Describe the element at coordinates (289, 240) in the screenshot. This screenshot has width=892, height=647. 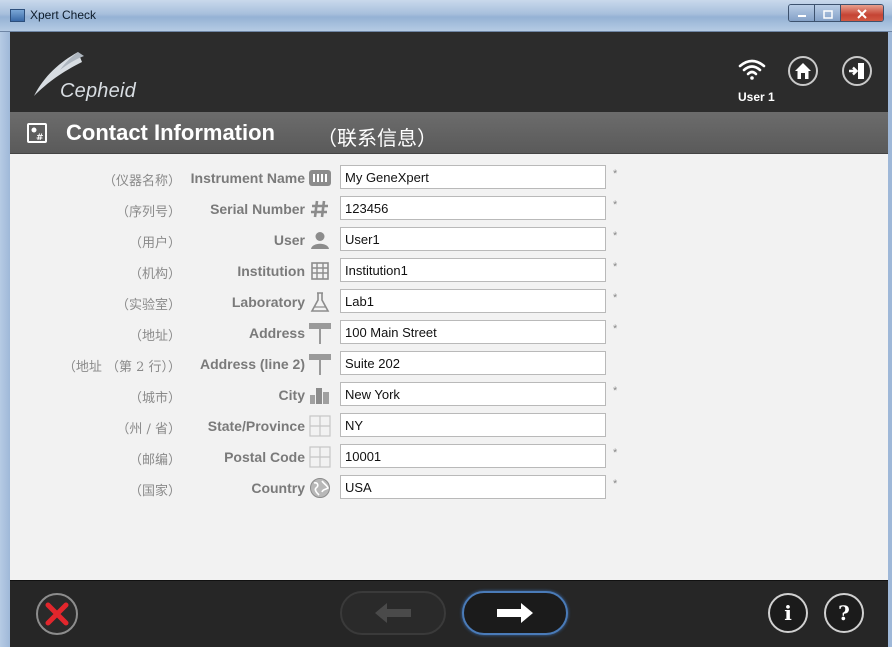
I see `label-user: User` at that location.